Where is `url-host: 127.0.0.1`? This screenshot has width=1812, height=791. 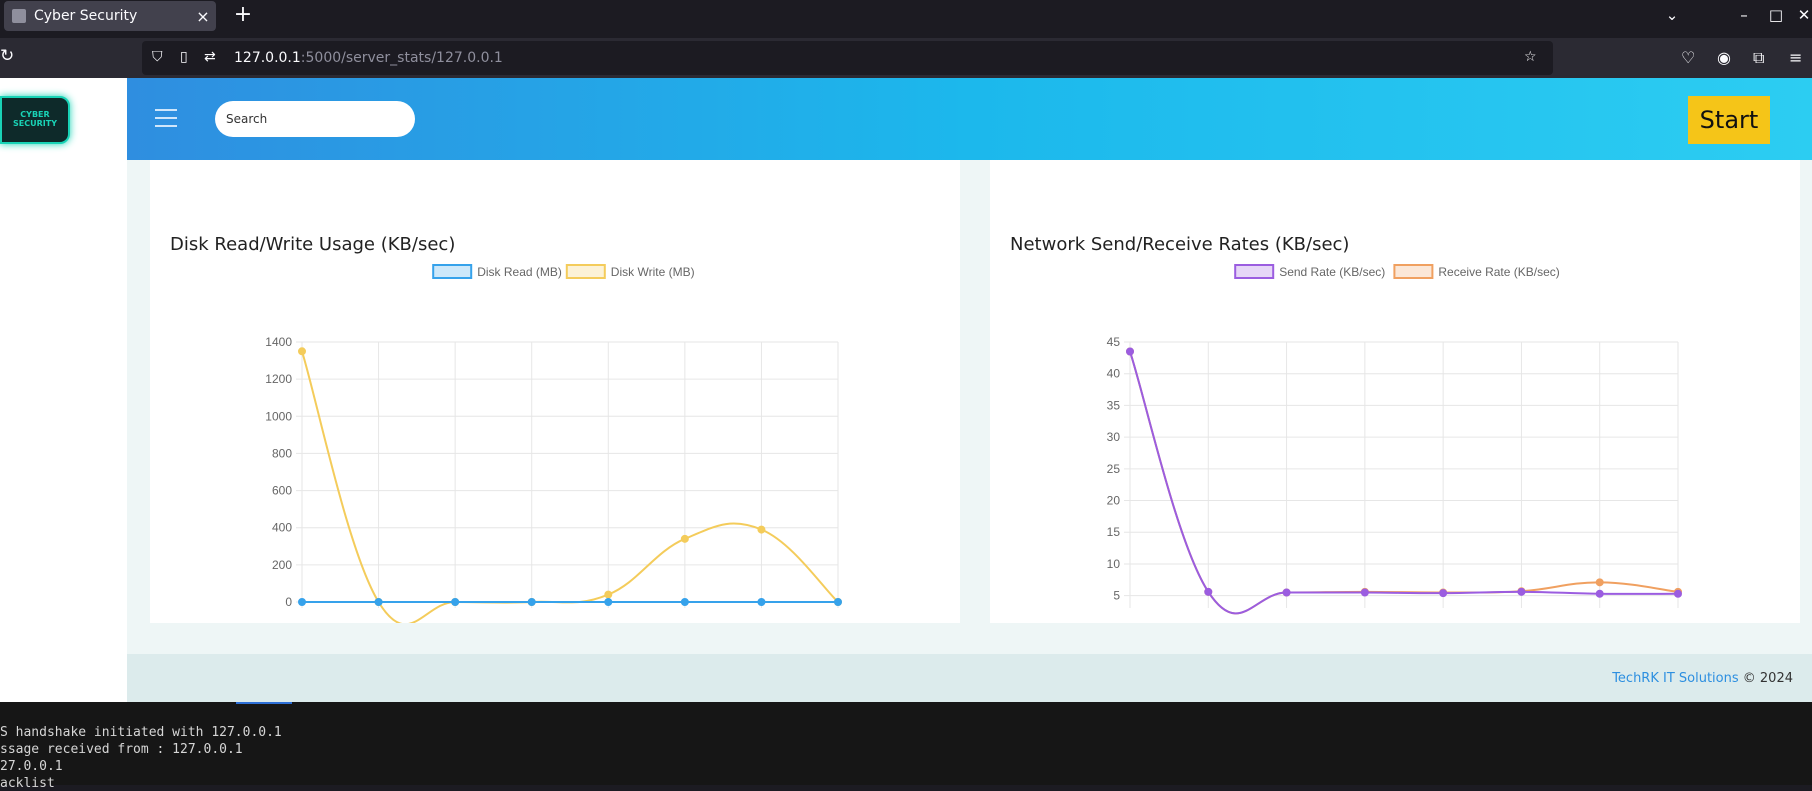
url-host: 127.0.0.1 is located at coordinates (267, 58).